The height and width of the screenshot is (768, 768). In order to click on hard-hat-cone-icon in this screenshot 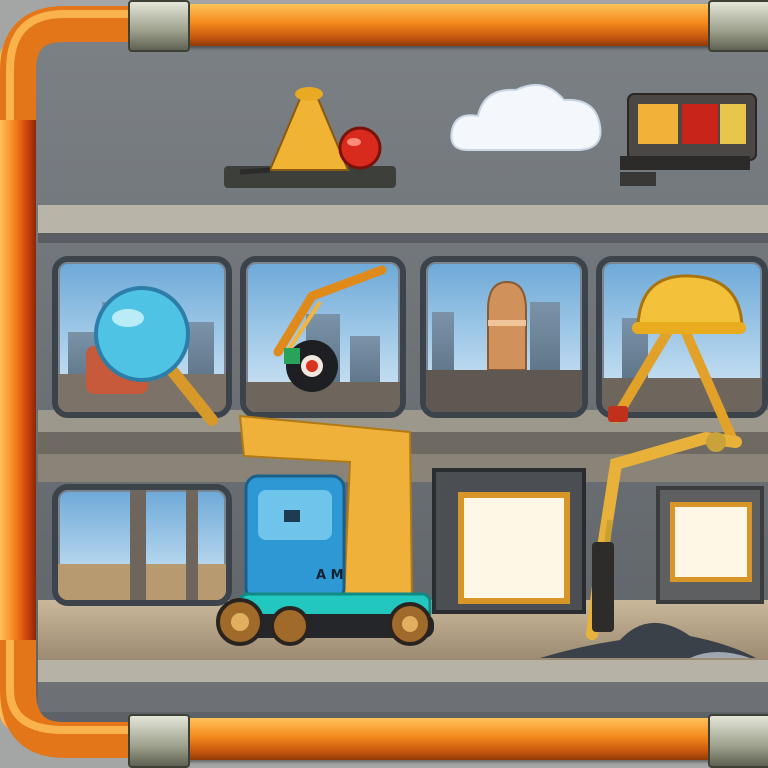, I will do `click(310, 141)`.